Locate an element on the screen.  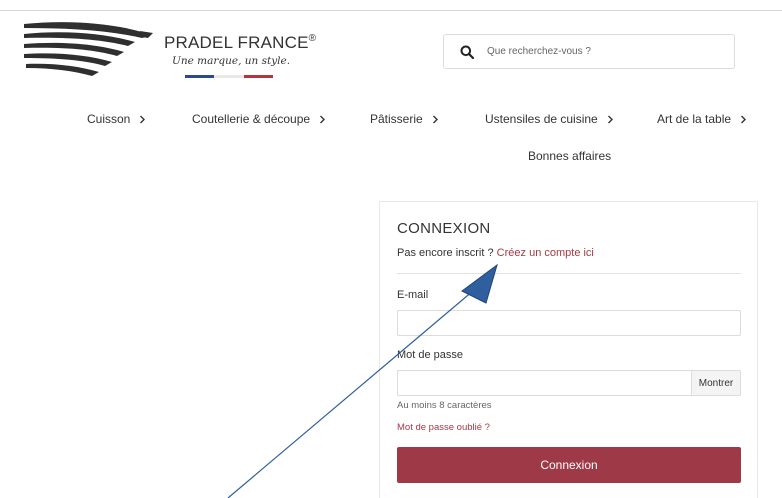
flag-blue is located at coordinates (200, 76).